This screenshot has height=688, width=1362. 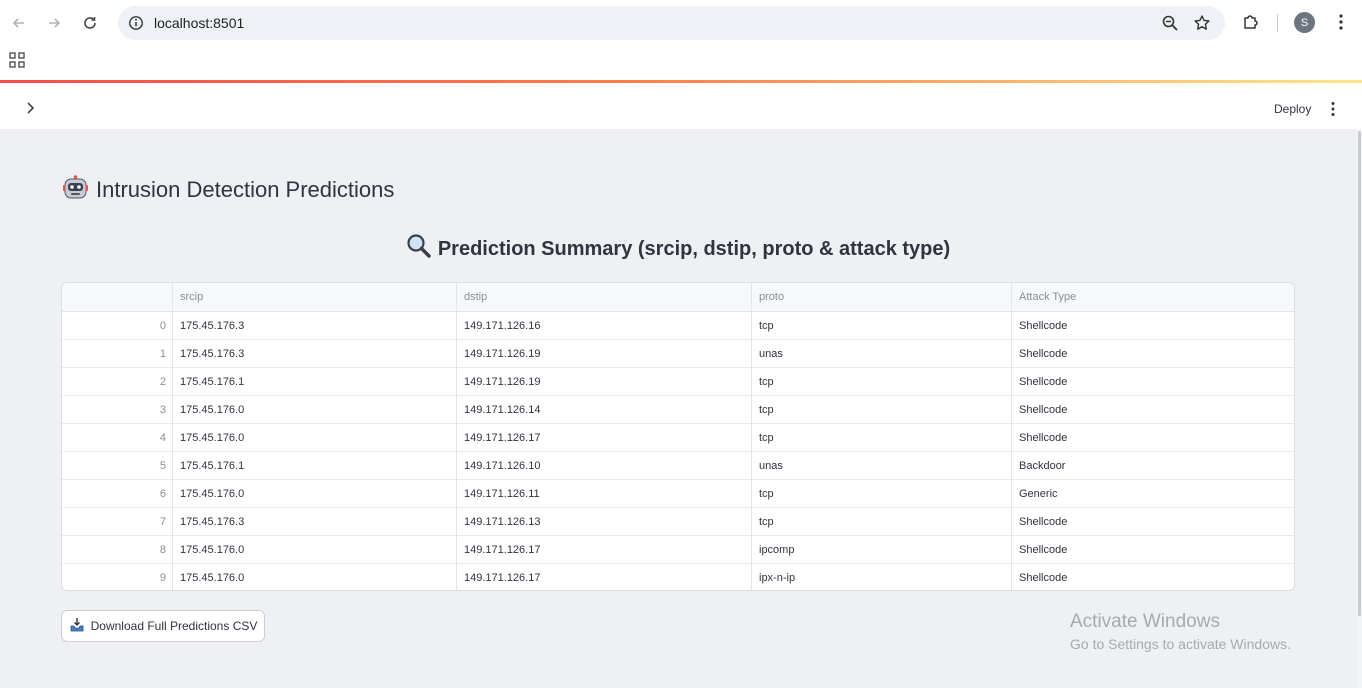 I want to click on row-index: 9, so click(x=162, y=578).